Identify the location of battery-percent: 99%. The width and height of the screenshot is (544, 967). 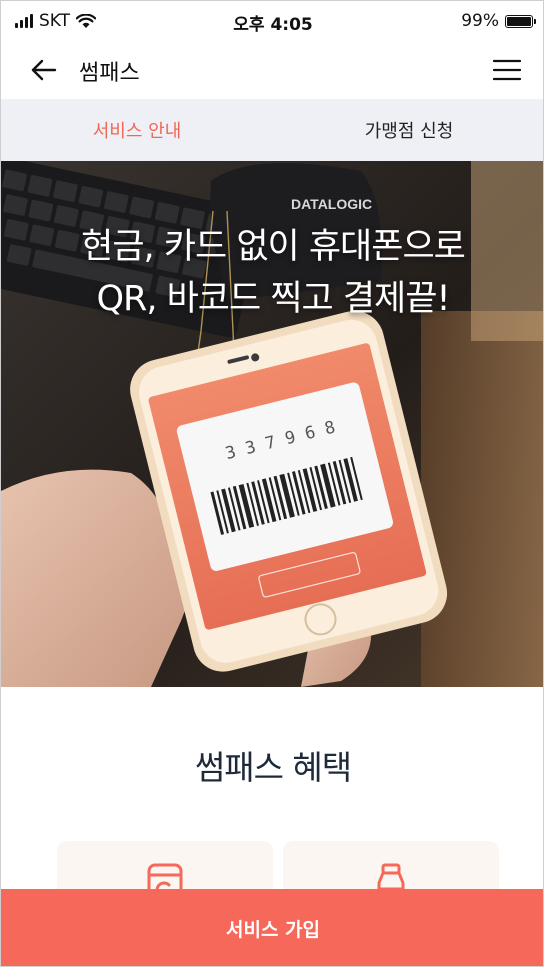
(480, 21).